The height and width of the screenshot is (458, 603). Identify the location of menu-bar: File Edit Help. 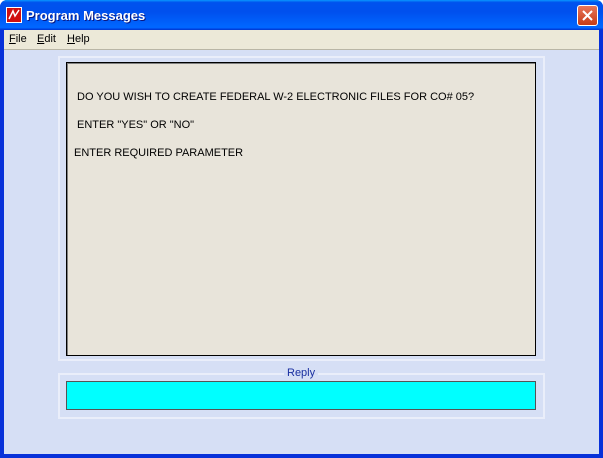
(301, 40).